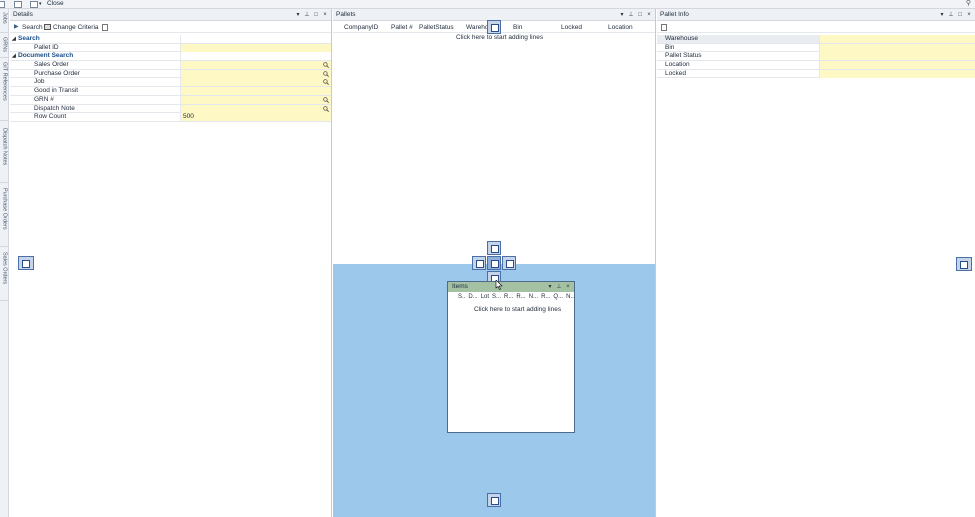 This screenshot has width=975, height=517. I want to click on row-row-count: Row Count 500, so click(170, 117).